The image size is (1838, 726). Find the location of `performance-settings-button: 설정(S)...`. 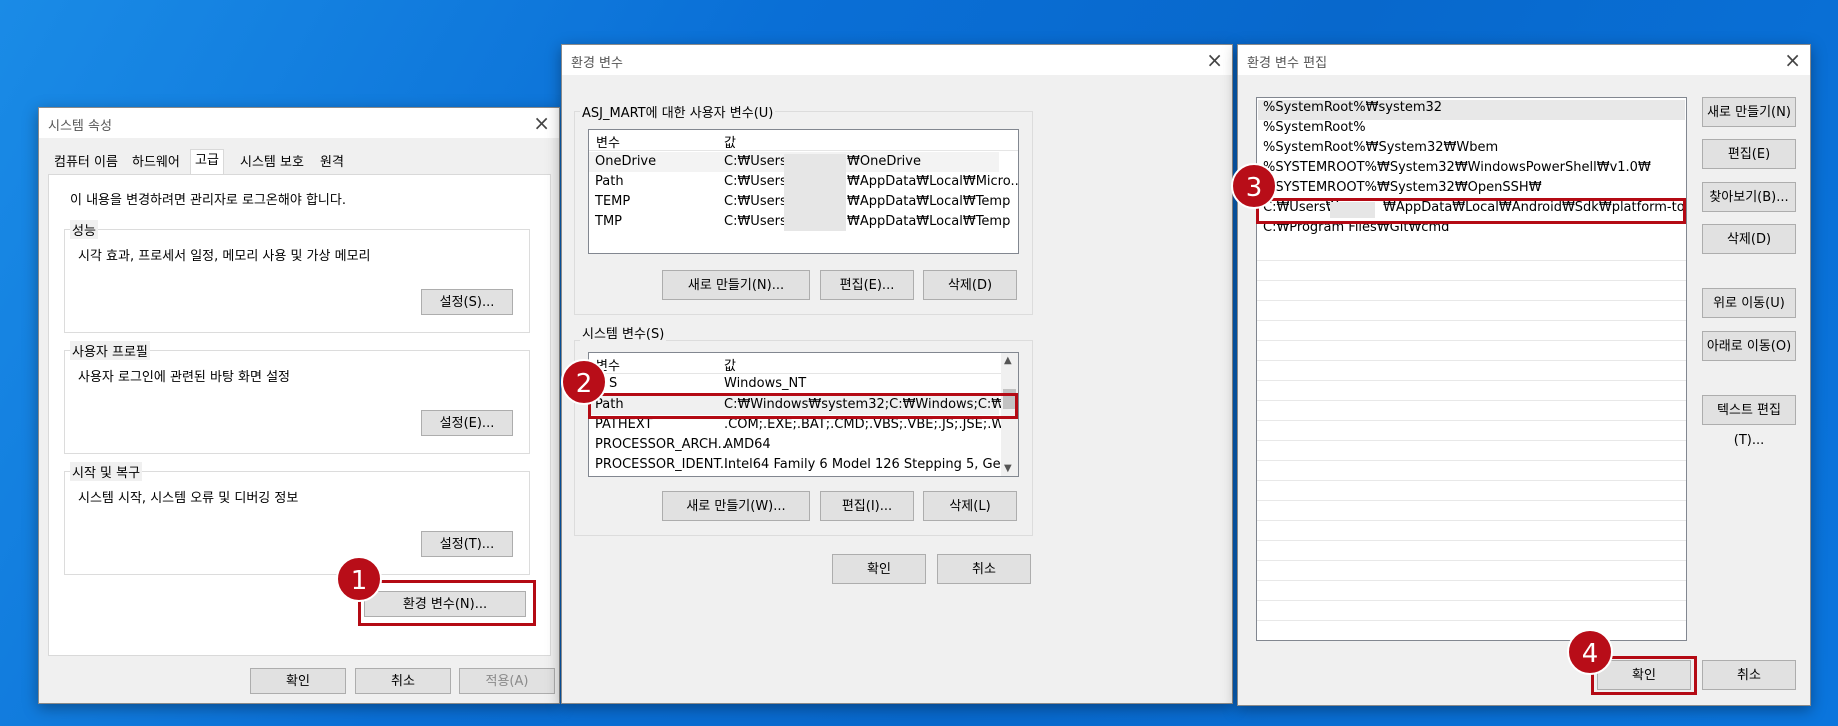

performance-settings-button: 설정(S)... is located at coordinates (467, 302).